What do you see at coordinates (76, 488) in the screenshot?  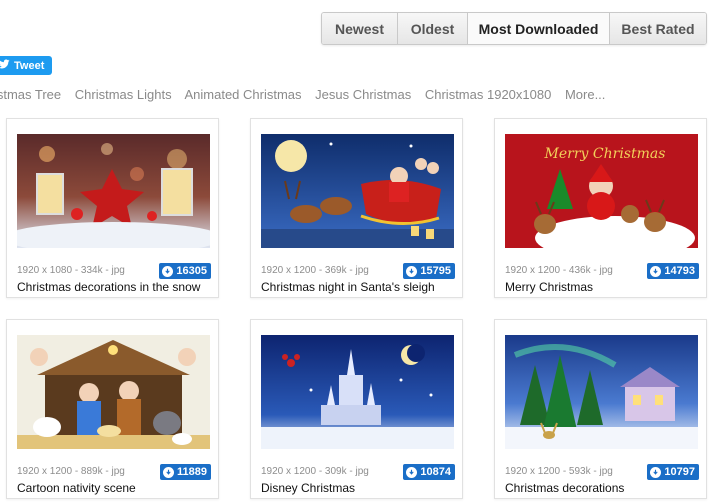 I see `wallpaper-title: Cartoon nativity scene` at bounding box center [76, 488].